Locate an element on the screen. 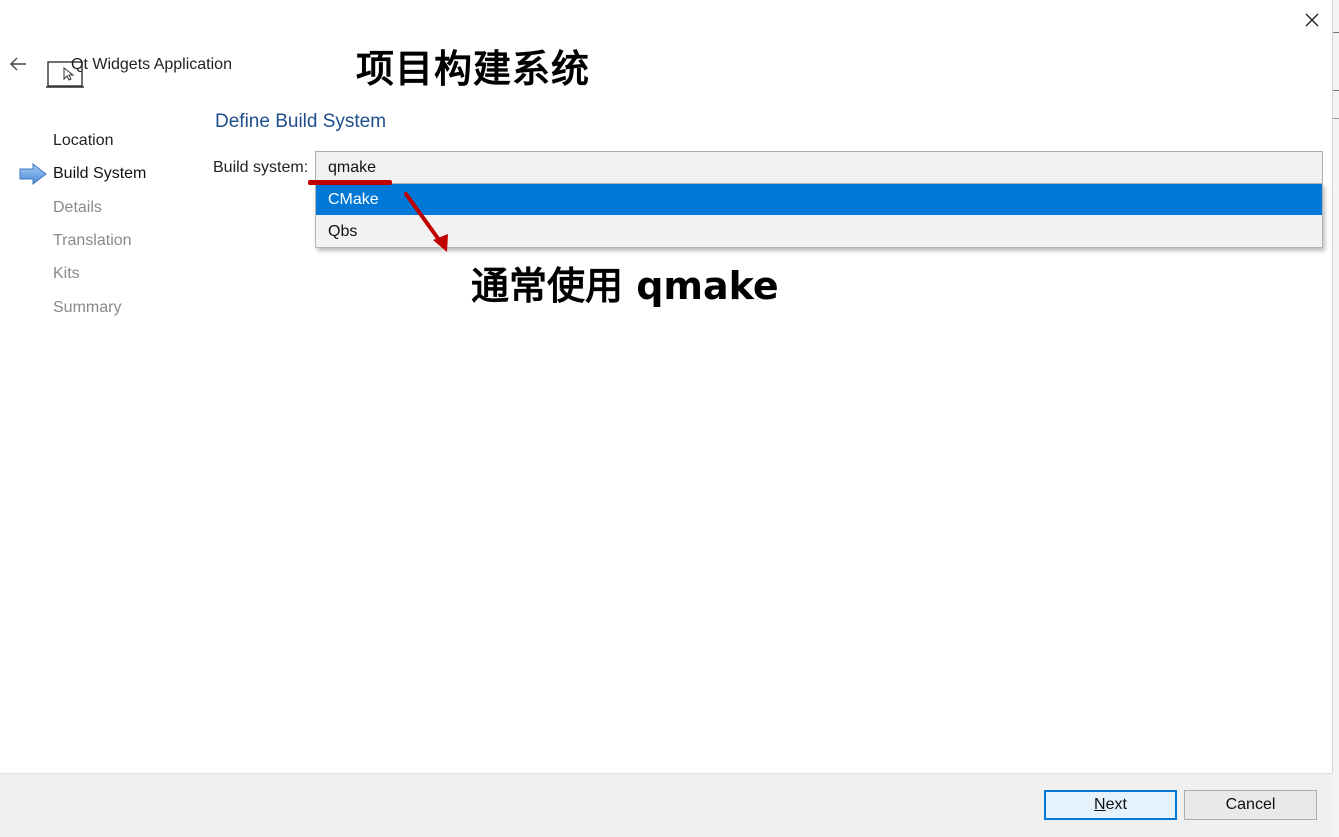 Image resolution: width=1339 pixels, height=837 pixels. build-system-combobox: qmake is located at coordinates (819, 167).